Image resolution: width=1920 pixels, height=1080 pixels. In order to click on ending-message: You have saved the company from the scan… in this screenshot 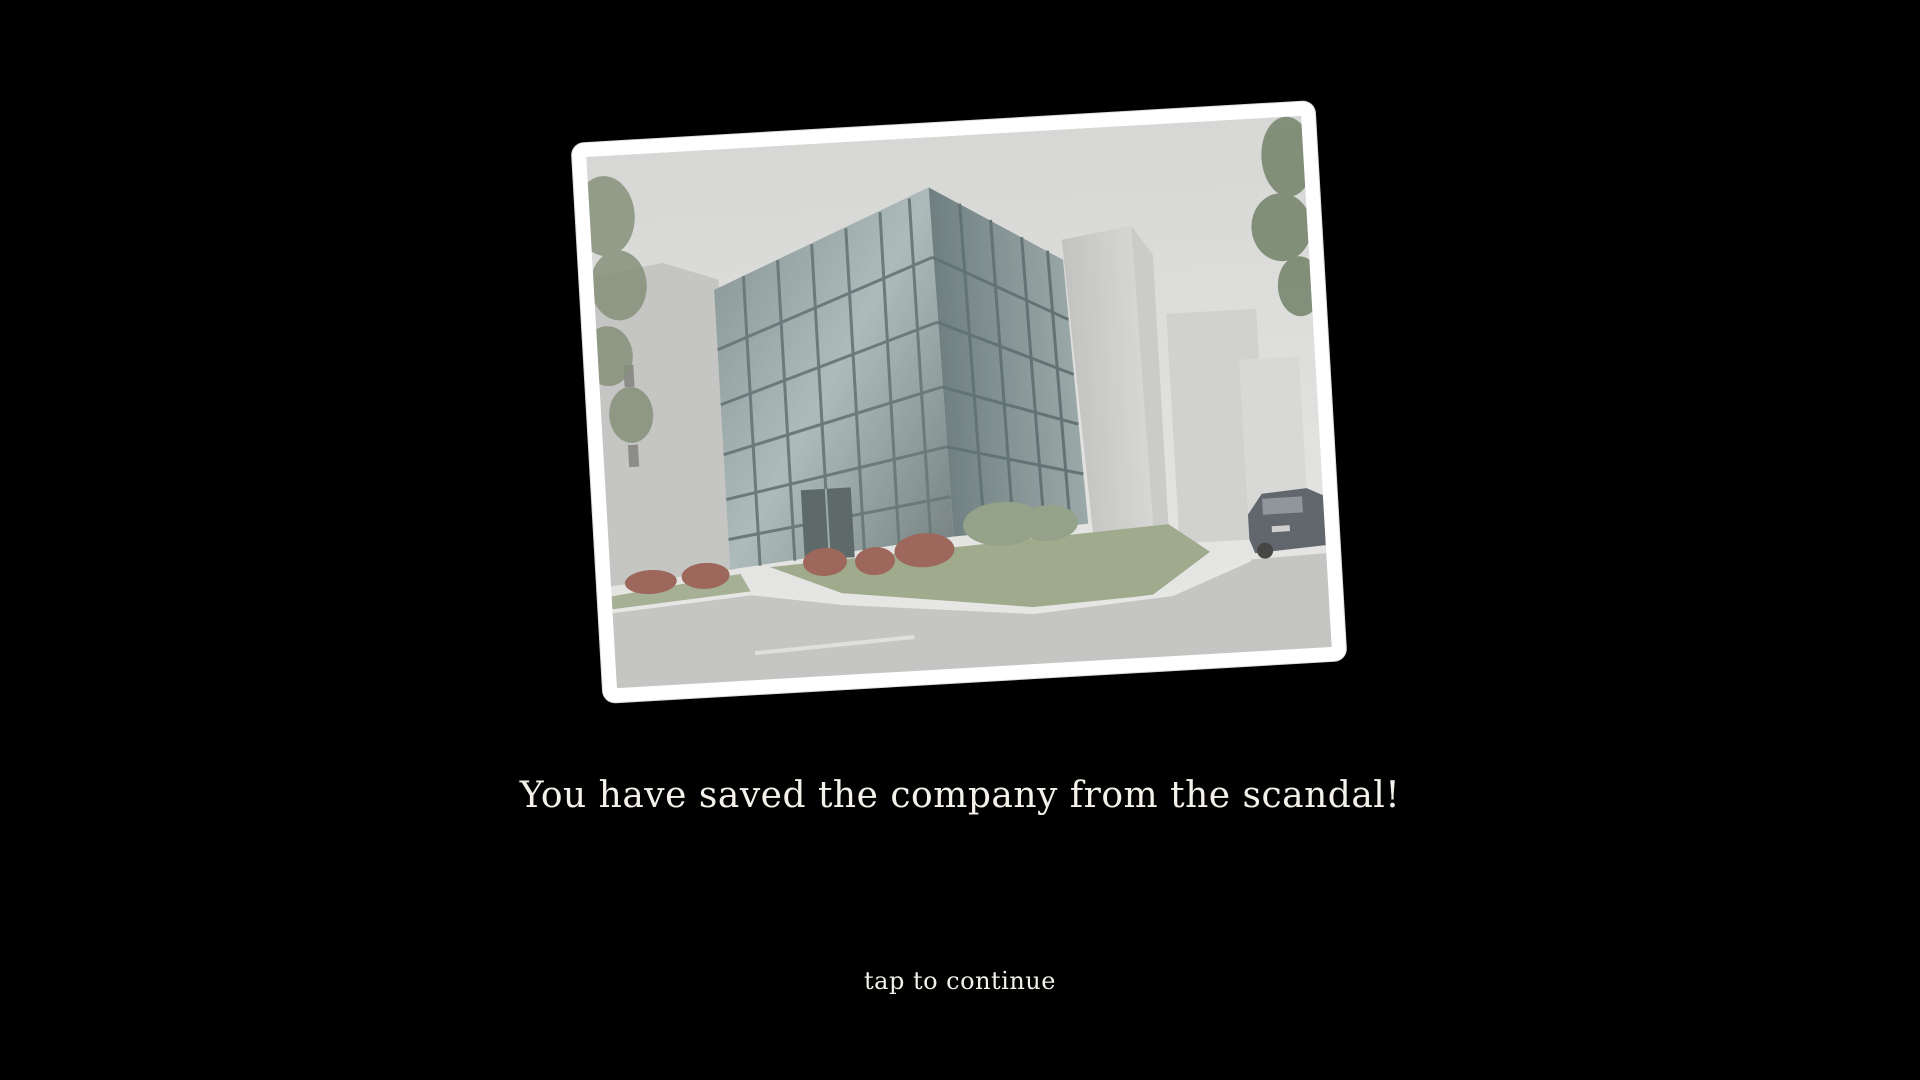, I will do `click(960, 795)`.